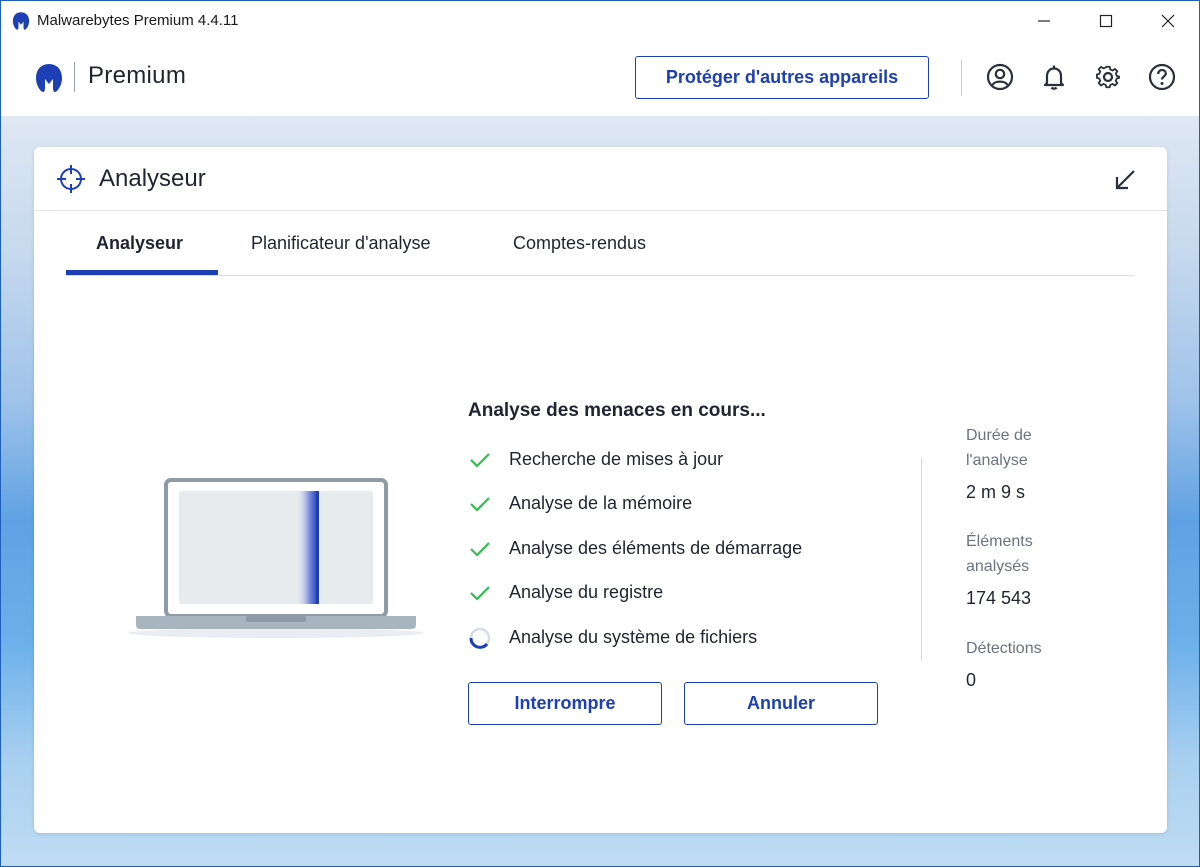  I want to click on settings-button, so click(1108, 77).